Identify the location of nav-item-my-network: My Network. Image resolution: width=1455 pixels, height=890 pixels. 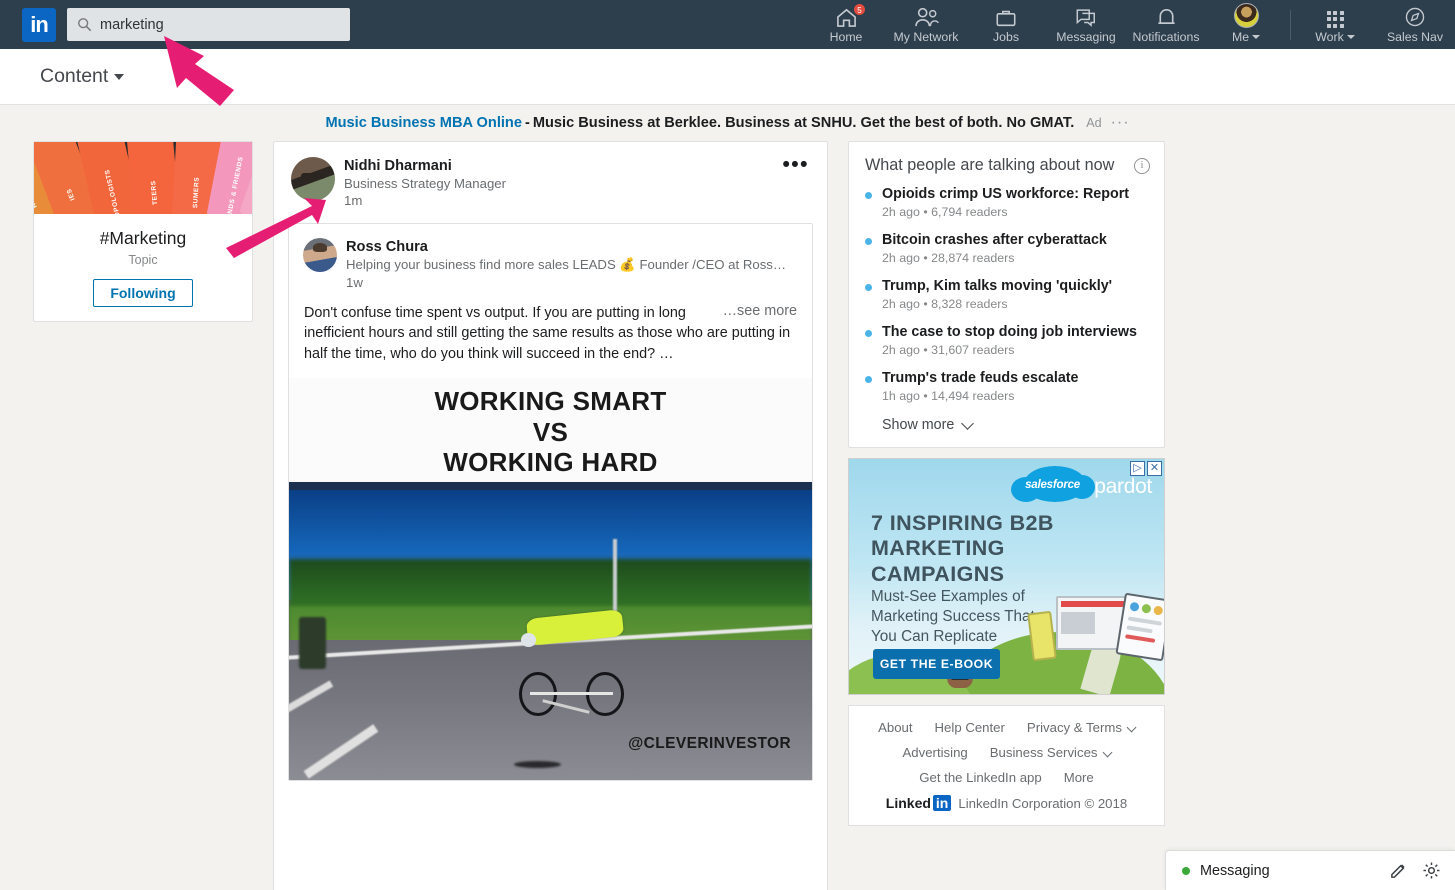
(926, 24).